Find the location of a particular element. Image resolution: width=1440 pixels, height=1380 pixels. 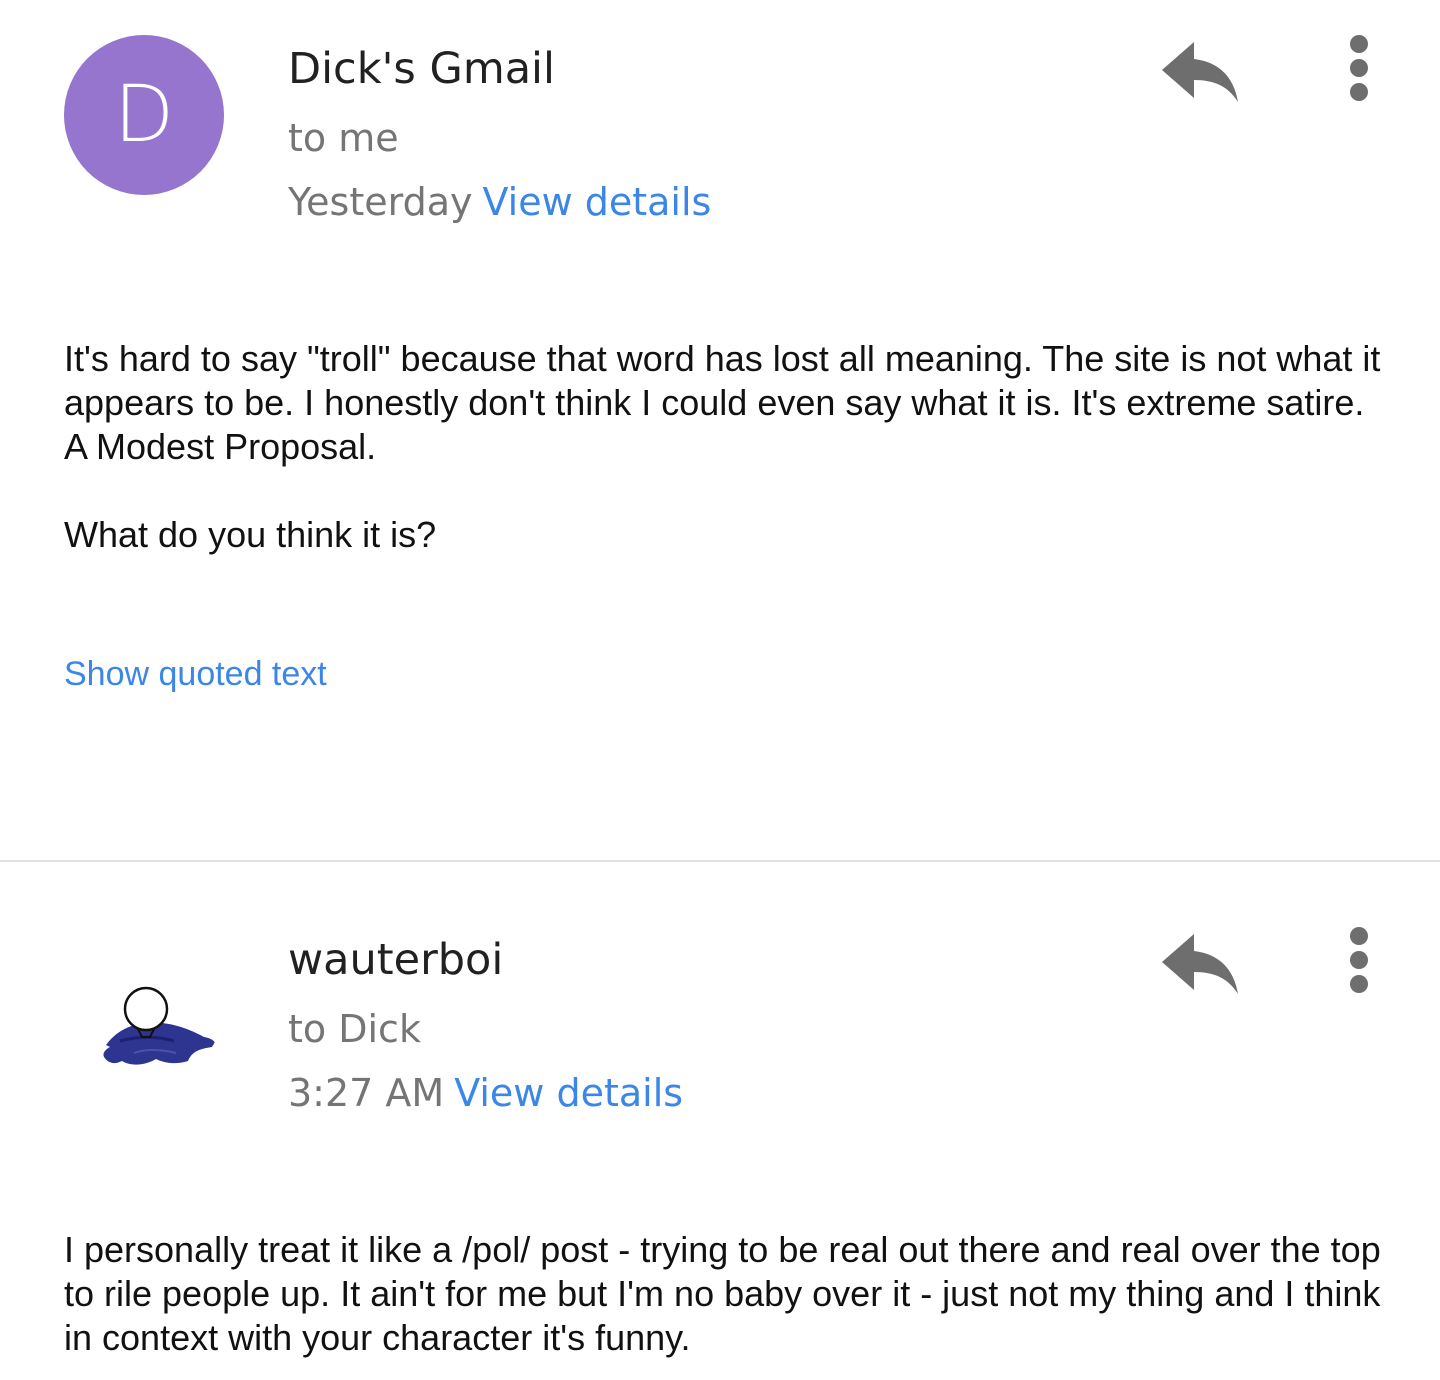

show-quoted-text-link: Show quoted text is located at coordinates (195, 674).